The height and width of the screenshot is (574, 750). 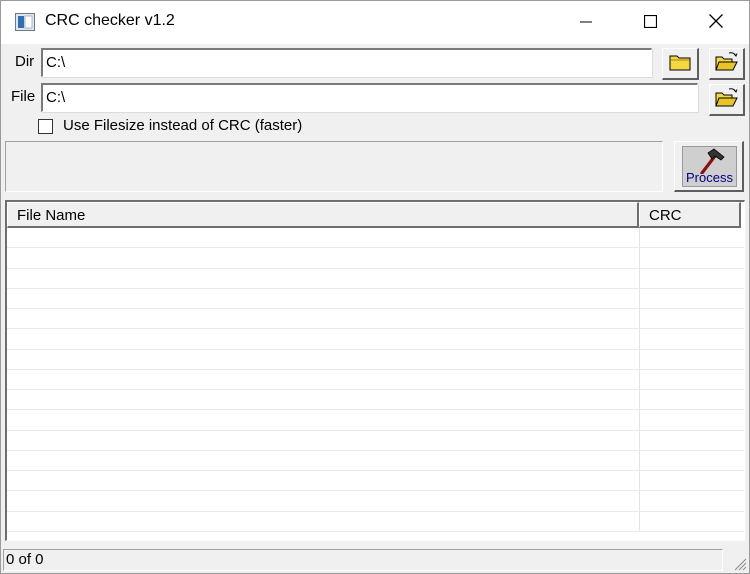 I want to click on resize-grip-icon, so click(x=739, y=563).